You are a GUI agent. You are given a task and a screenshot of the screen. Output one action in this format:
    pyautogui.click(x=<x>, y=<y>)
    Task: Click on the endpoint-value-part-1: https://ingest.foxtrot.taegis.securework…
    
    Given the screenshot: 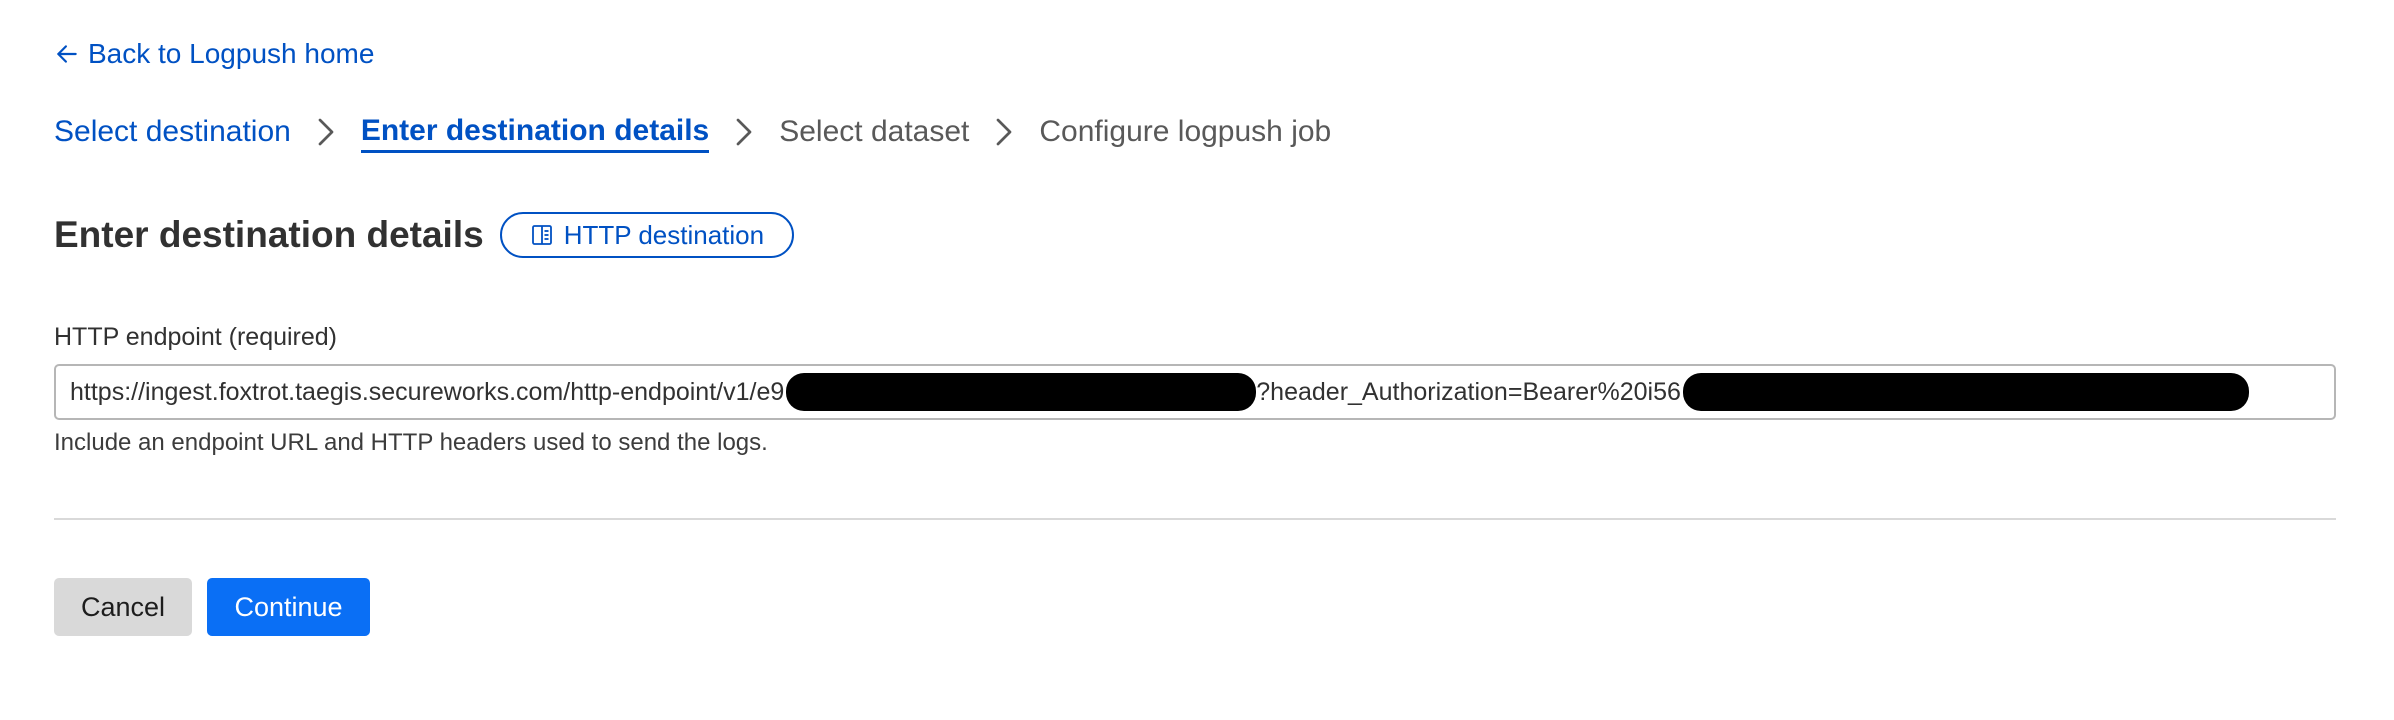 What is the action you would take?
    pyautogui.click(x=427, y=391)
    